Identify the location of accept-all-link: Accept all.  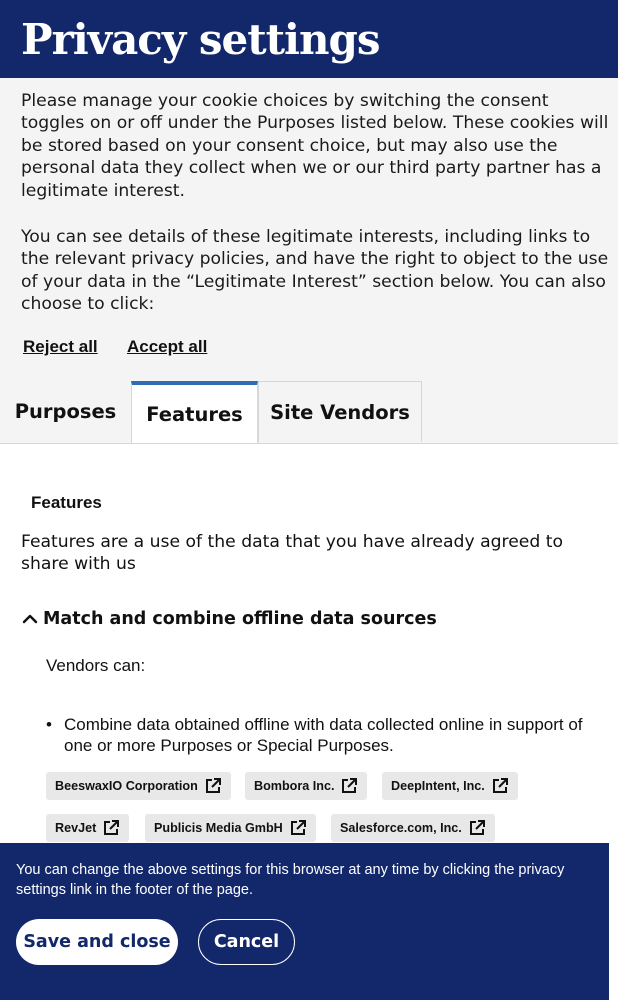
(167, 347).